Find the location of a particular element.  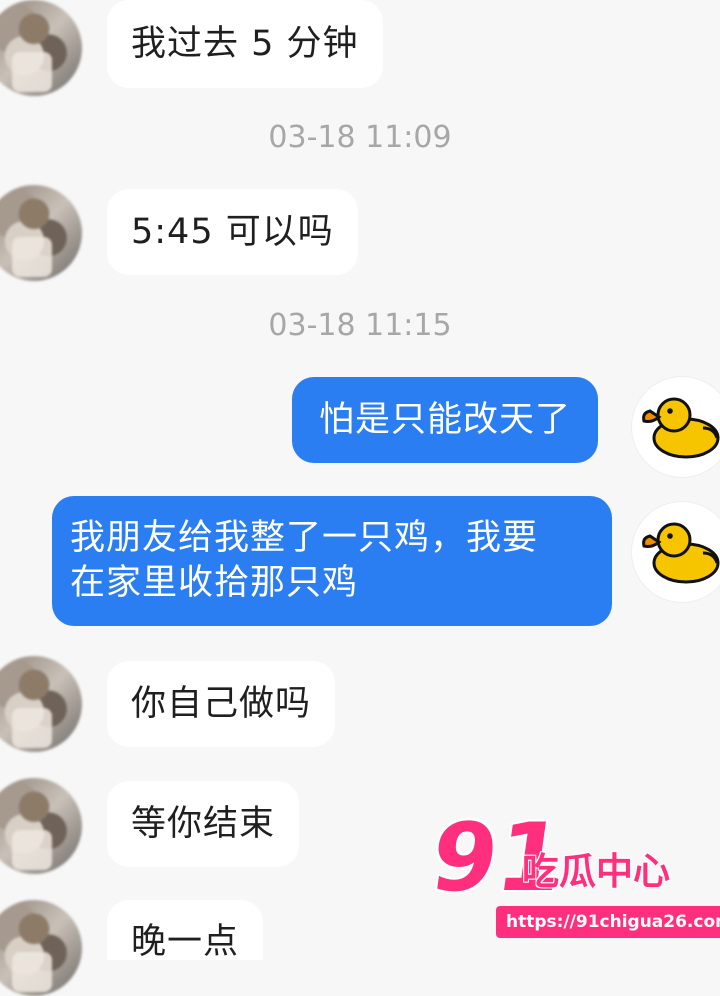

outgoing-message-bubble: 我朋友给我整了一只鸡，我要 在家里收拾那只鸡 is located at coordinates (332, 561).